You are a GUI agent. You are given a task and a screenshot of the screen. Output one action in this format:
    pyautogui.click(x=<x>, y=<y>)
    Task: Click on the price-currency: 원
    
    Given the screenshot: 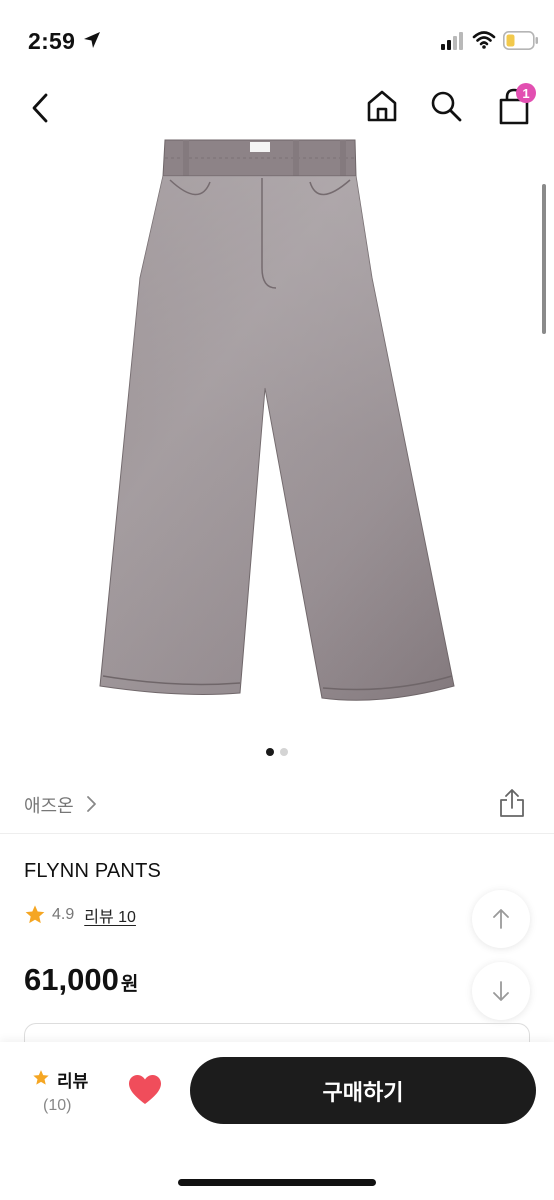 What is the action you would take?
    pyautogui.click(x=129, y=984)
    